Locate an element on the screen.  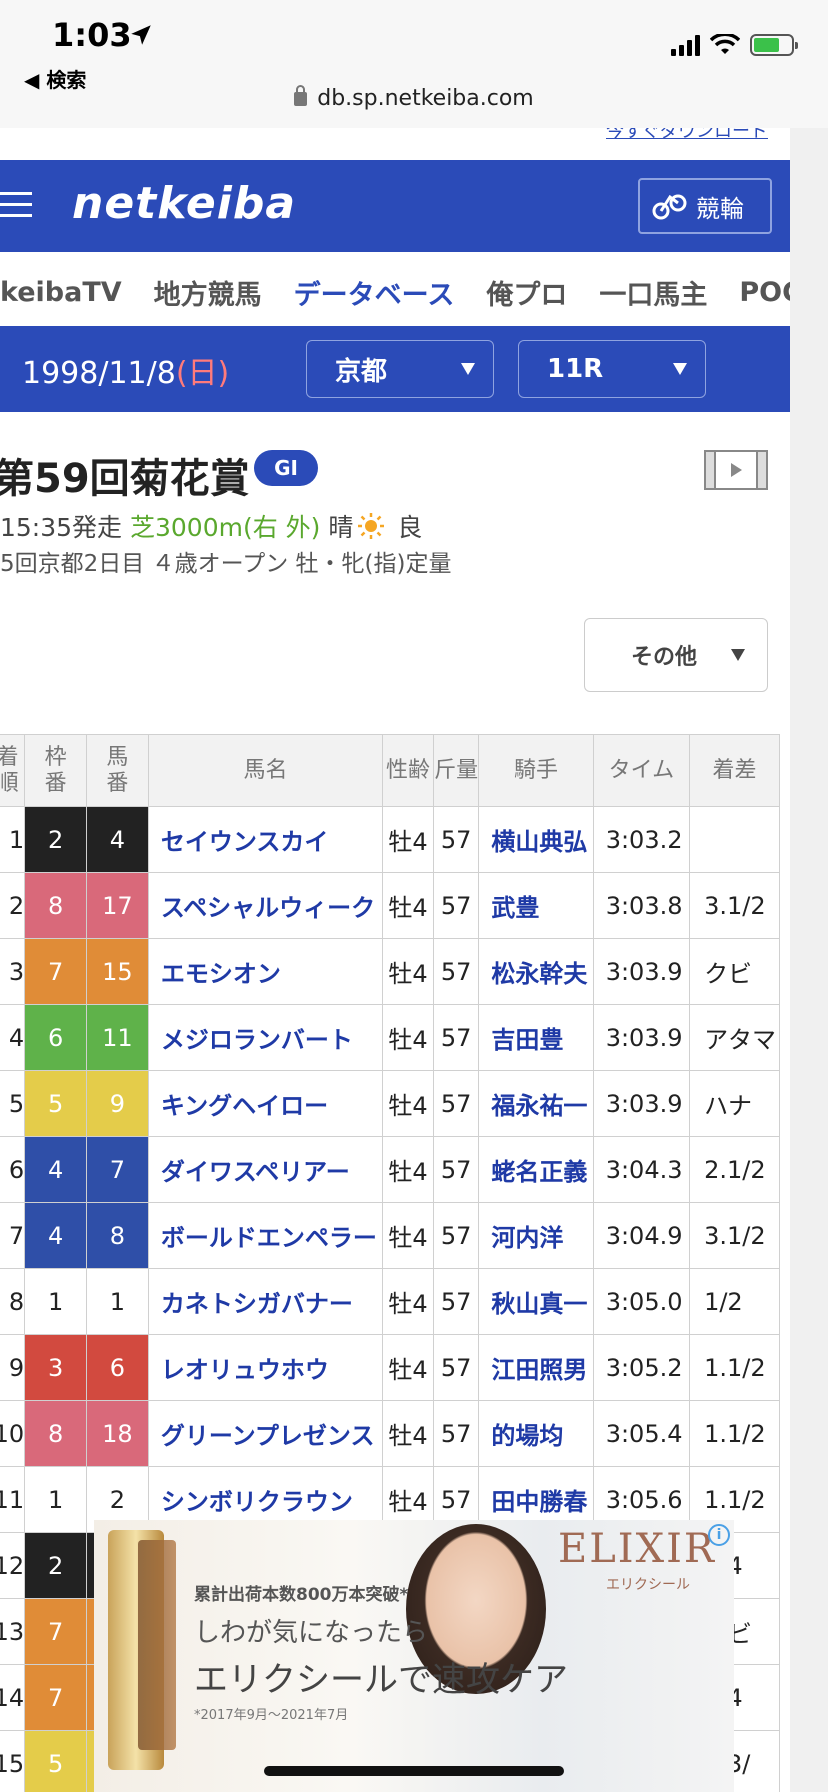
waku-cell: 1 is located at coordinates (55, 1301).